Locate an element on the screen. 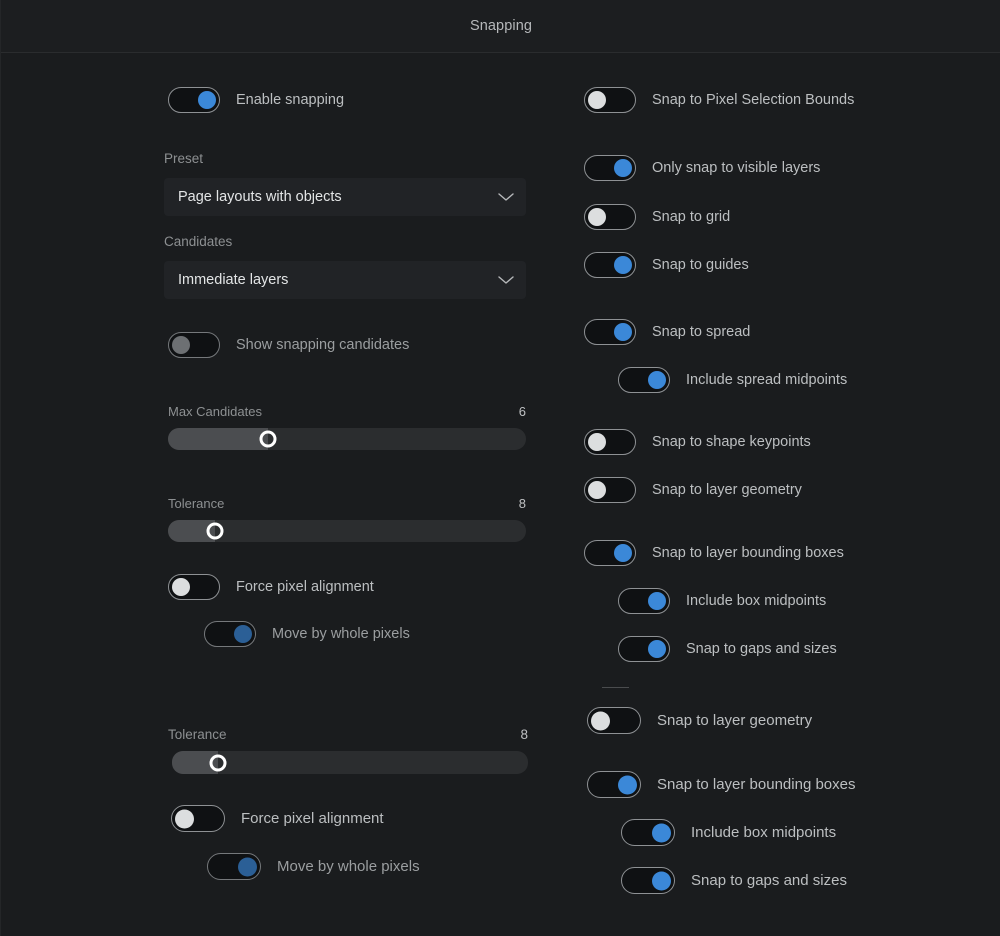  titlebar: Snapping is located at coordinates (500, 26).